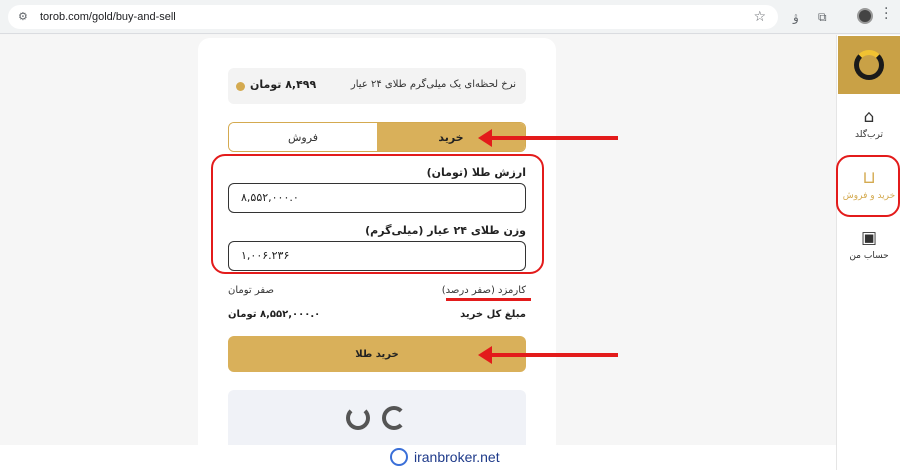 Image resolution: width=900 pixels, height=470 pixels. What do you see at coordinates (868, 186) in the screenshot?
I see `sidebar-highlight-box` at bounding box center [868, 186].